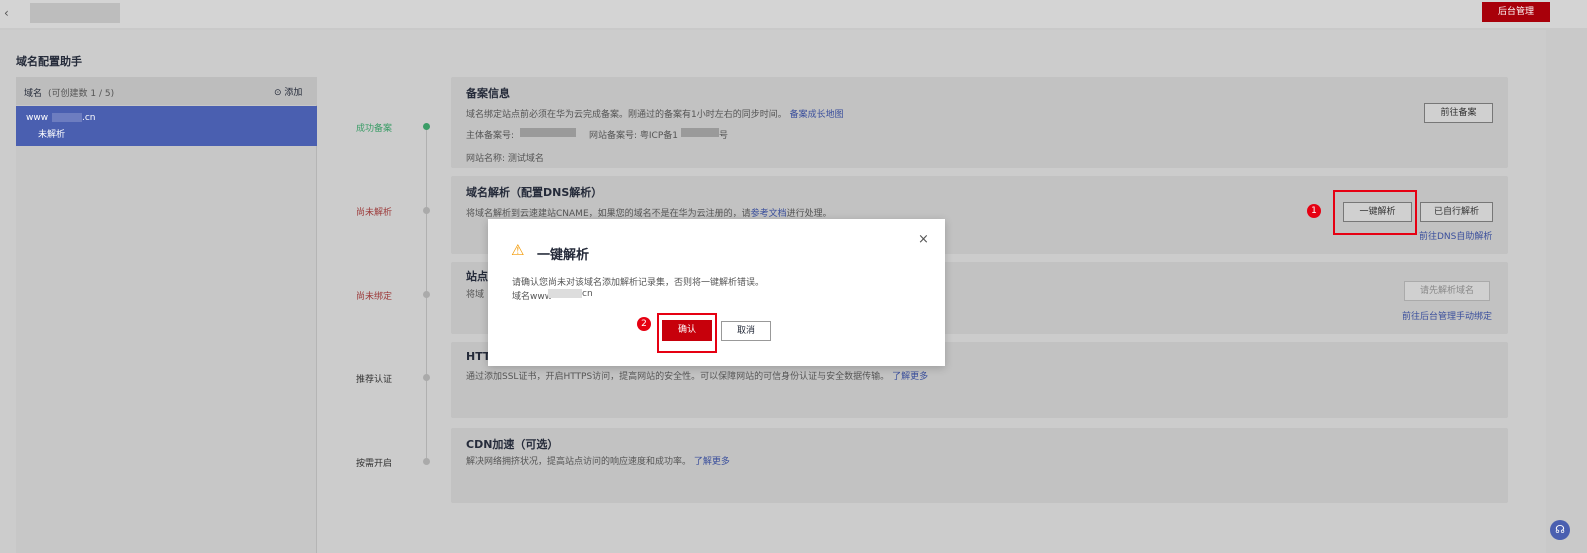 This screenshot has width=1587, height=553. I want to click on one-click-resolve-button: 一键解析, so click(1377, 212).